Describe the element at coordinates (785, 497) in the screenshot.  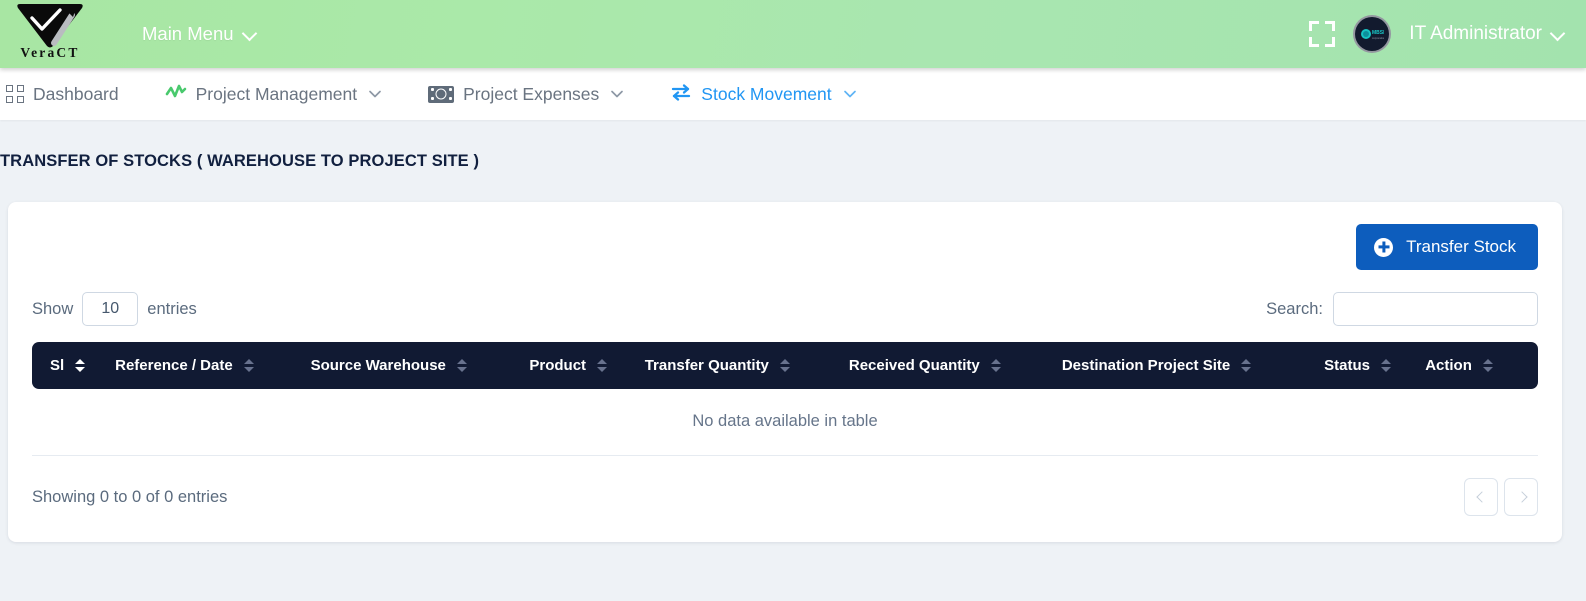
I see `table-footer: Showing 0 to 0 of 0 entries` at that location.